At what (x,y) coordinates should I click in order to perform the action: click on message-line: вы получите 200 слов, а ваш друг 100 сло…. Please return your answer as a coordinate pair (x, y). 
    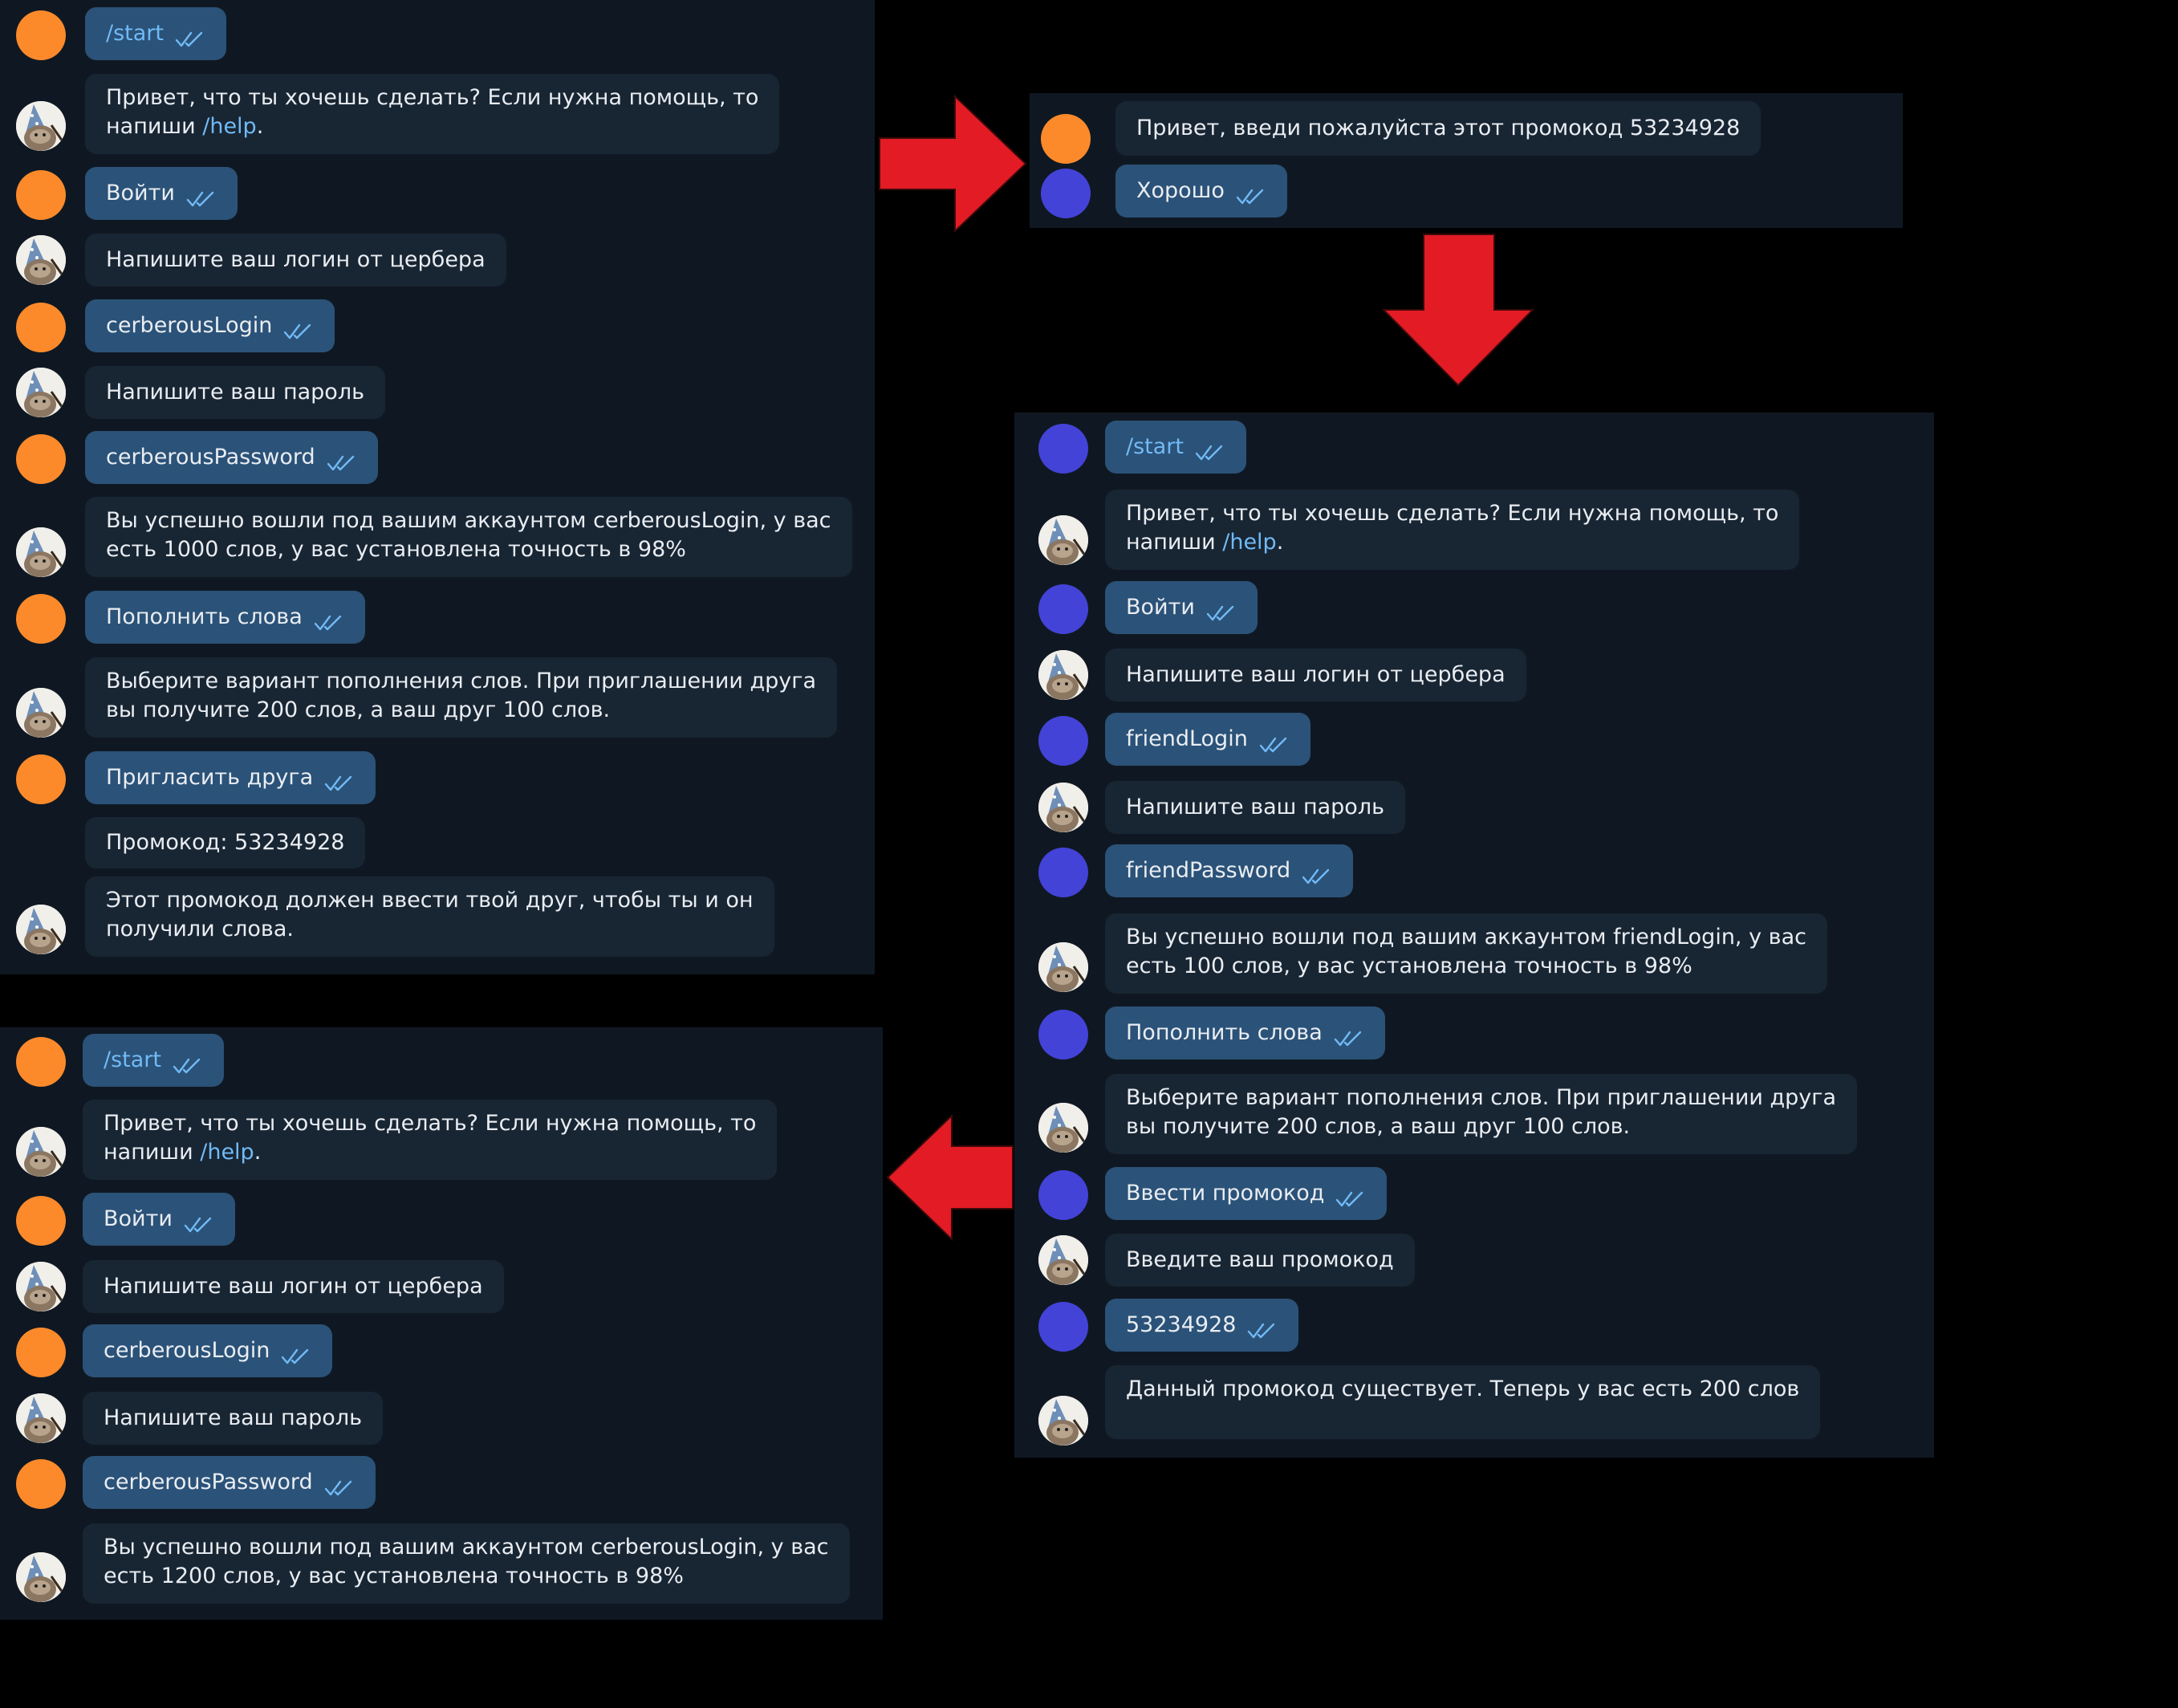
    Looking at the image, I should click on (358, 710).